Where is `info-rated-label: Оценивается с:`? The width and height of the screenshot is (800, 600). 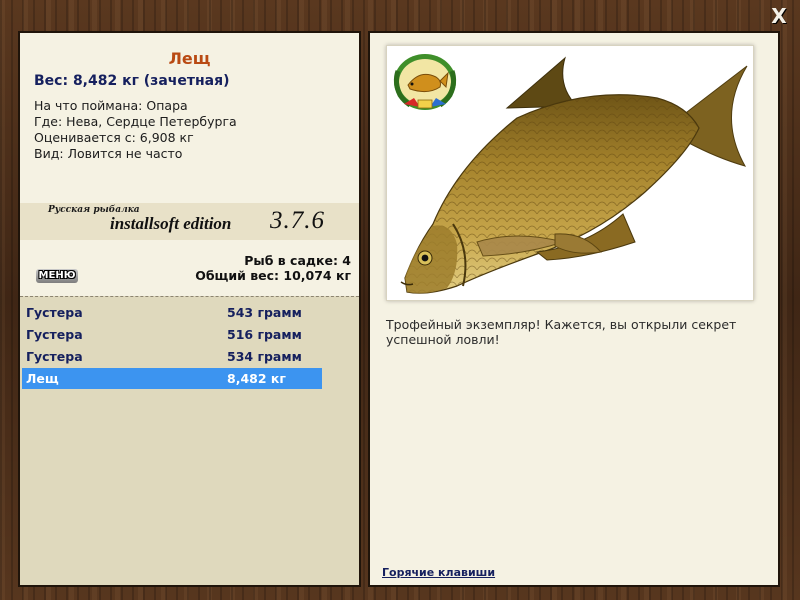 info-rated-label: Оценивается с: is located at coordinates (85, 137).